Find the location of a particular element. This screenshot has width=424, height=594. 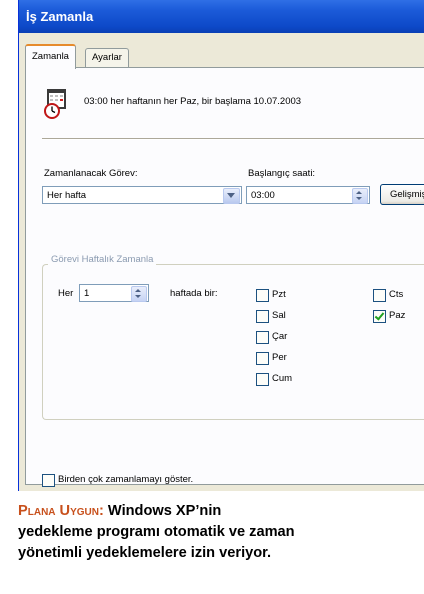

day-checkbox-paz is located at coordinates (379, 316).